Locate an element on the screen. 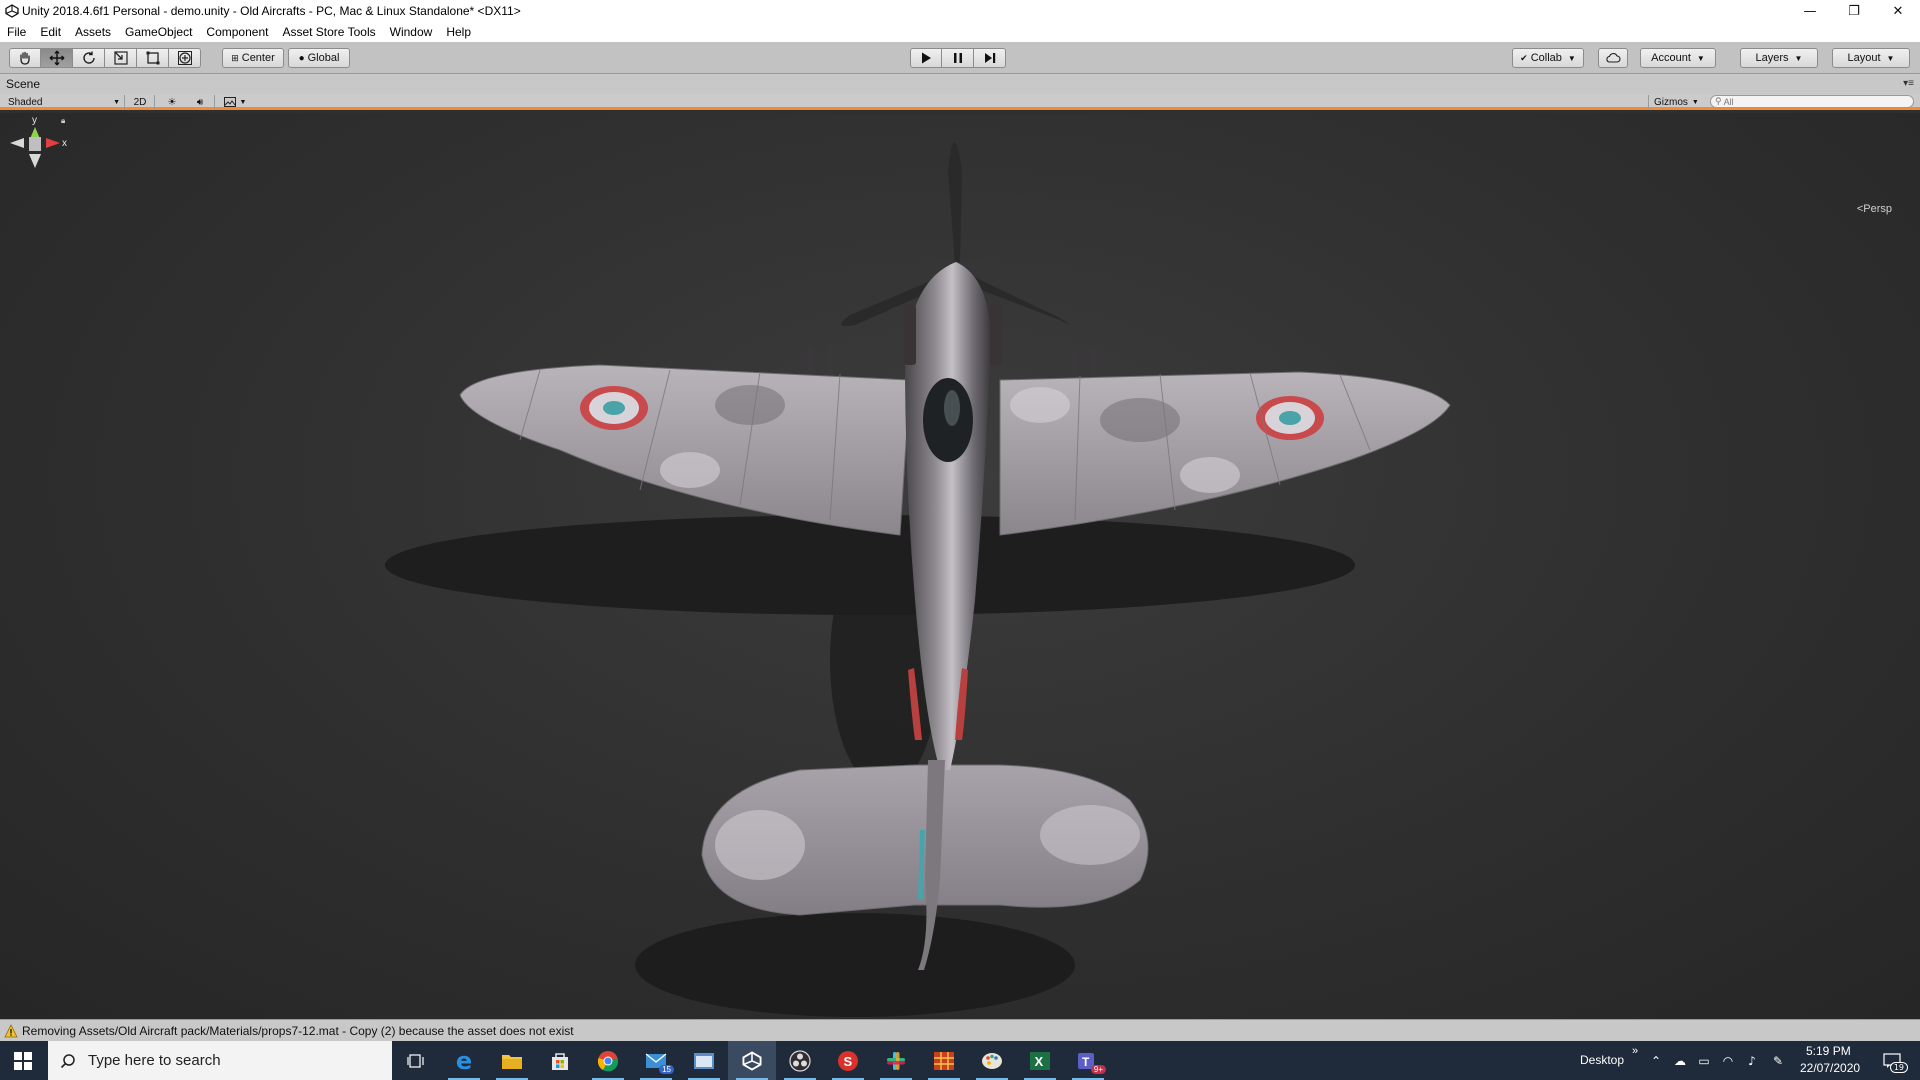  gizmos-dropdown: Gizmos ▼ is located at coordinates (1679, 102).